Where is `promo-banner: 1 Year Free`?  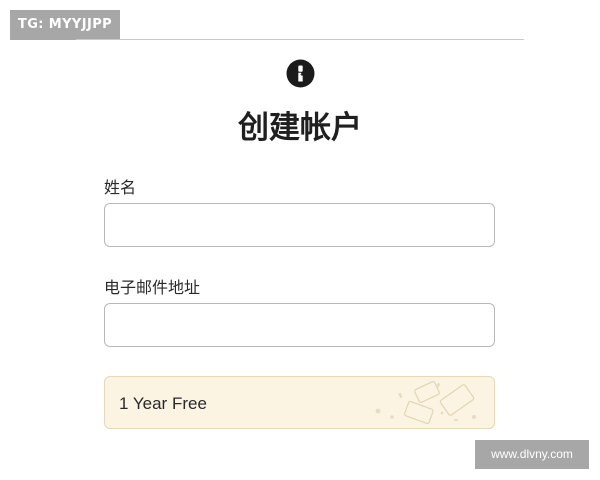
promo-banner: 1 Year Free is located at coordinates (299, 402).